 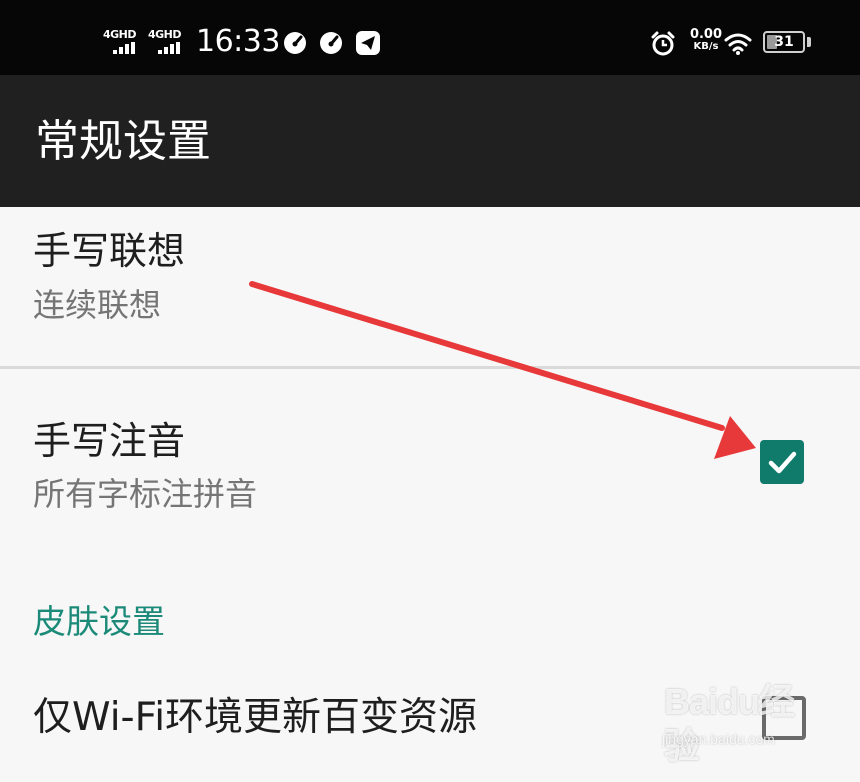 What do you see at coordinates (430, 367) in the screenshot?
I see `divider` at bounding box center [430, 367].